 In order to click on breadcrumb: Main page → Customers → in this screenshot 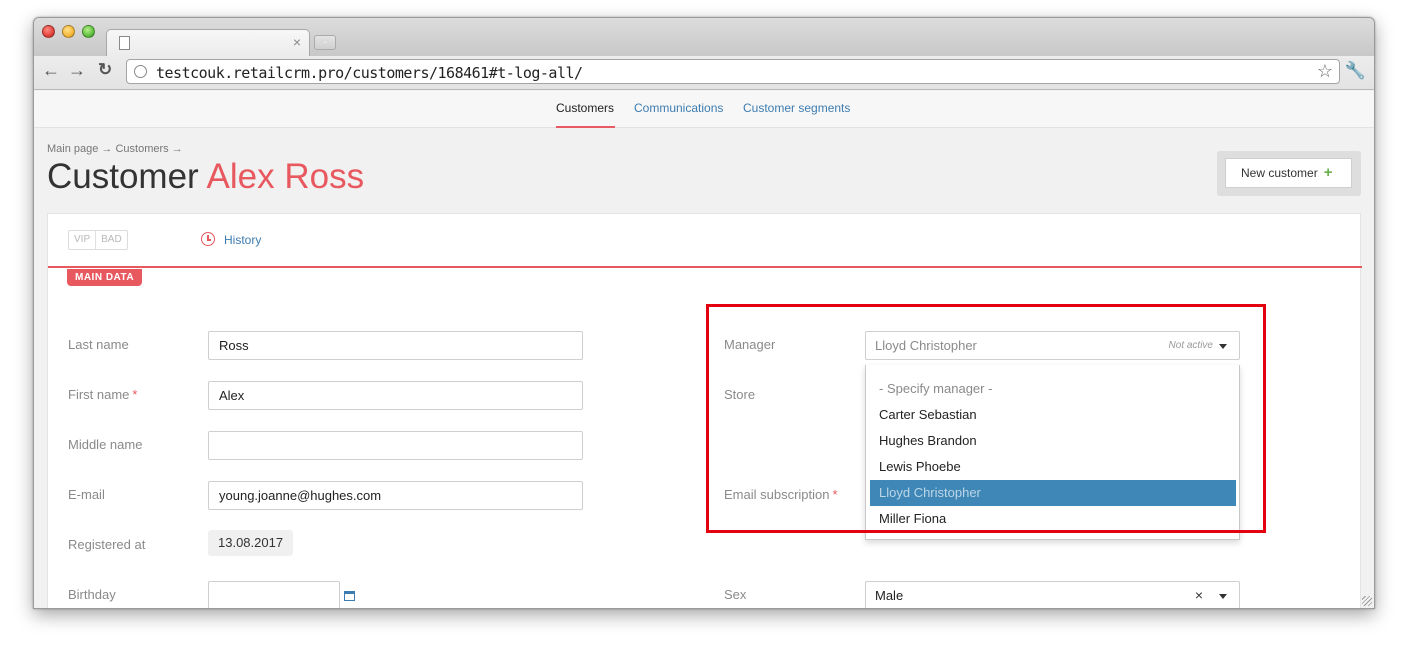, I will do `click(115, 149)`.